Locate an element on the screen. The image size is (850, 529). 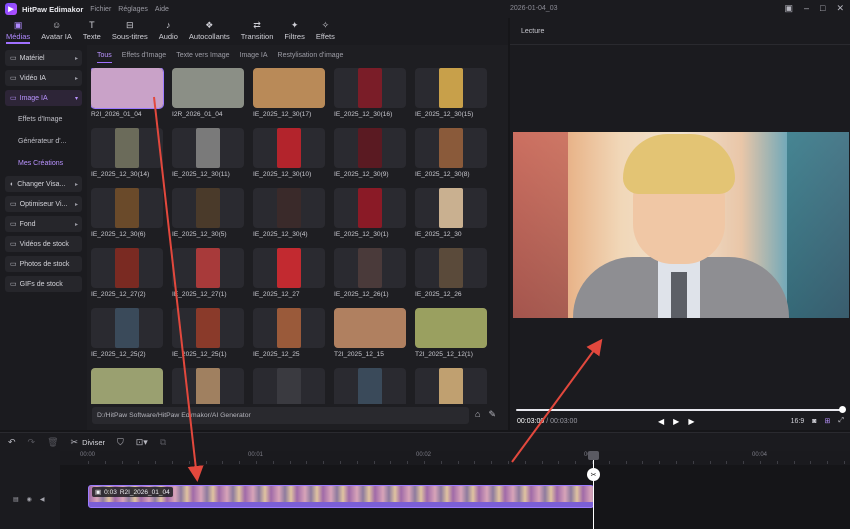
media-item: IE_2025_12_30(17) is located at coordinates (289, 93).